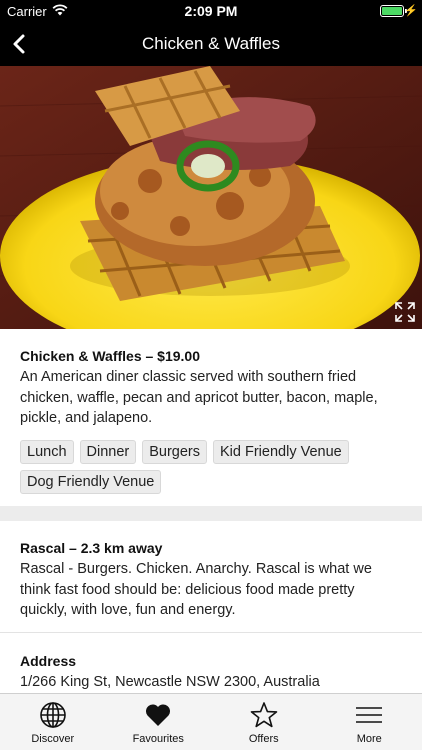  I want to click on address-heading: Address, so click(48, 661).